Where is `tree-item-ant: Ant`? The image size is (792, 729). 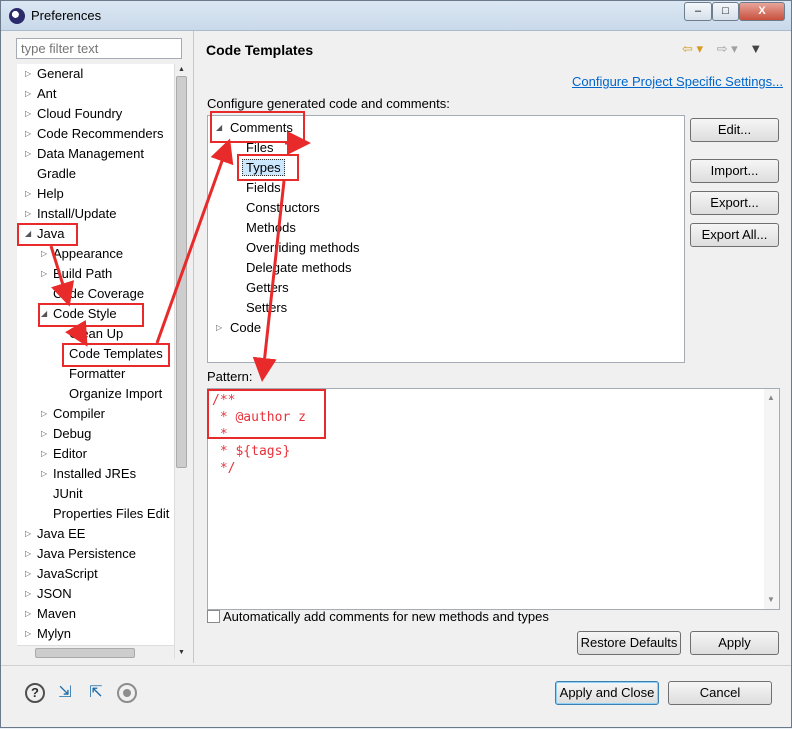
tree-item-ant: Ant is located at coordinates (41, 94).